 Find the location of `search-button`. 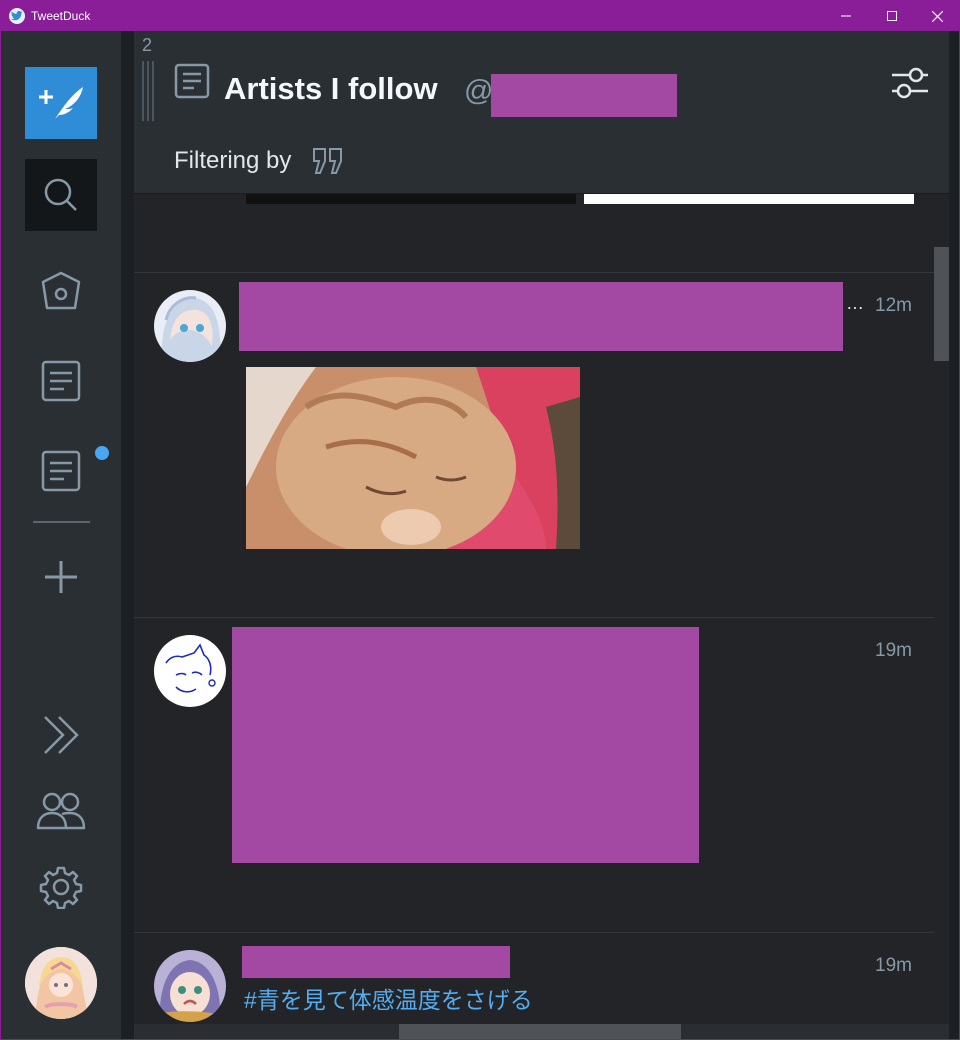

search-button is located at coordinates (61, 195).